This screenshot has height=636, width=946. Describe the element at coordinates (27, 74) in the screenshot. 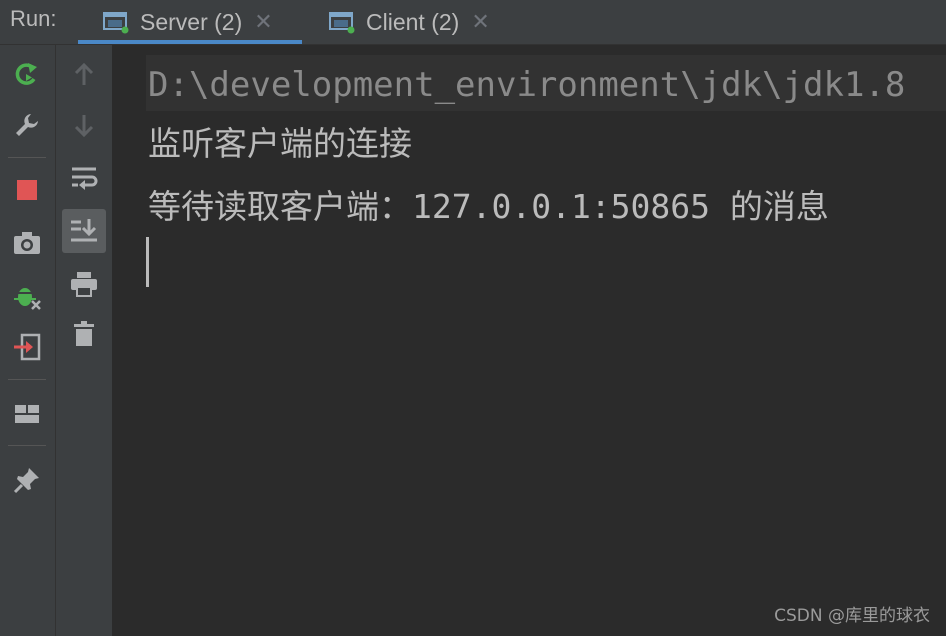

I see `rerun-icon` at that location.